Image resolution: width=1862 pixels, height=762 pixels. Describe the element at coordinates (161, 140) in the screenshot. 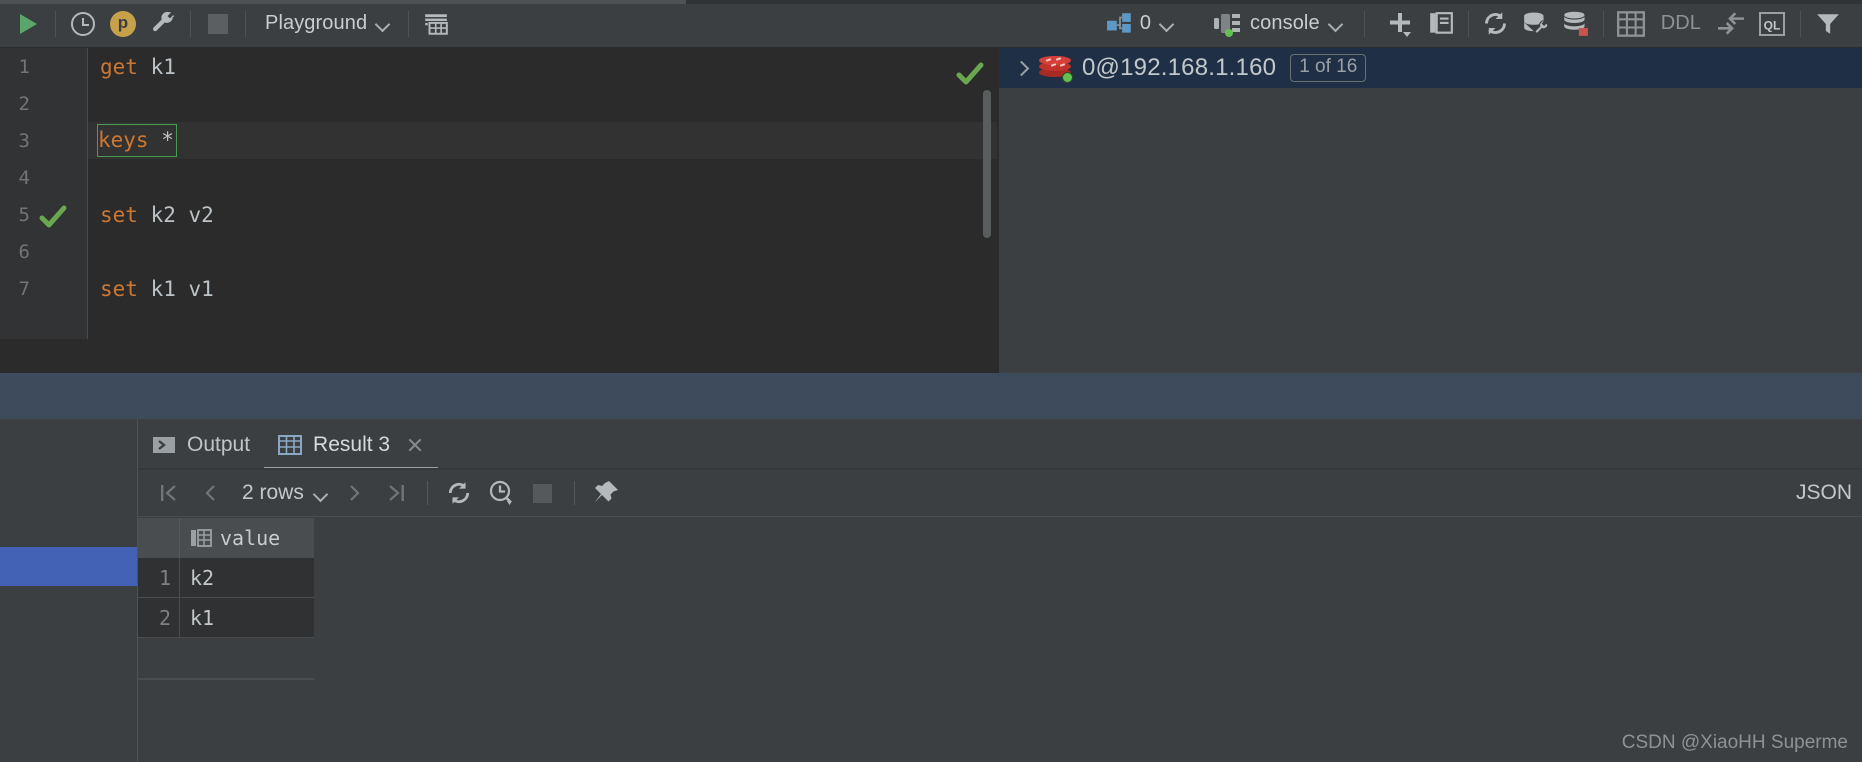

I see `code-argument: *` at that location.